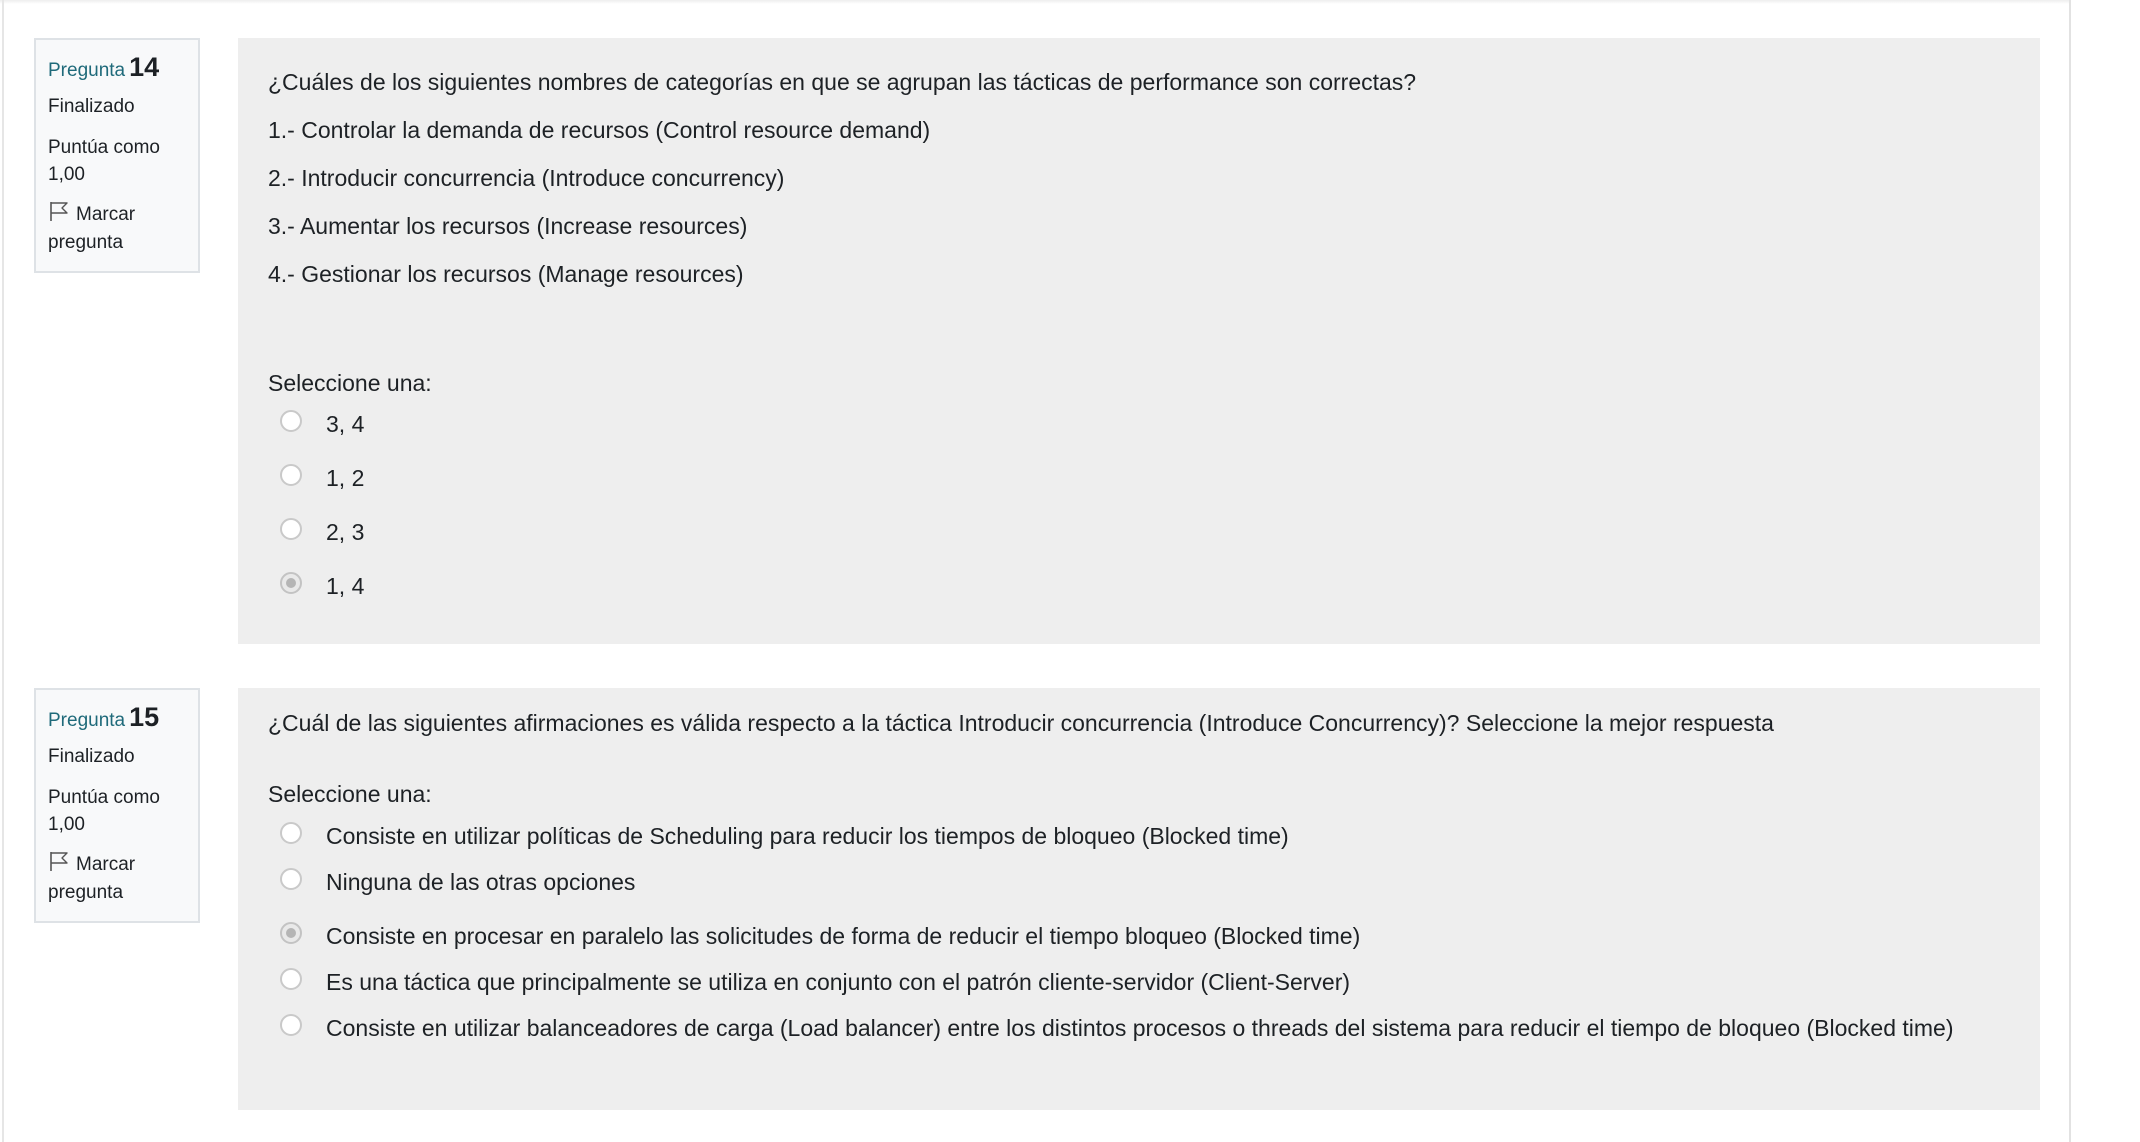 This screenshot has width=2140, height=1142. I want to click on answer-option-label: Ninguna de las otras opciones, so click(481, 882).